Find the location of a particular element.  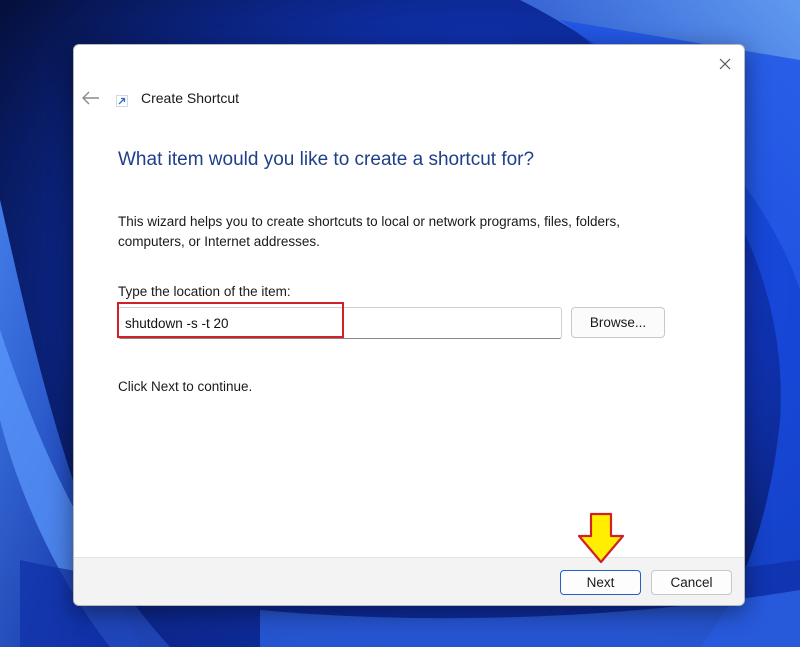

back-arrow-icon is located at coordinates (90, 98).